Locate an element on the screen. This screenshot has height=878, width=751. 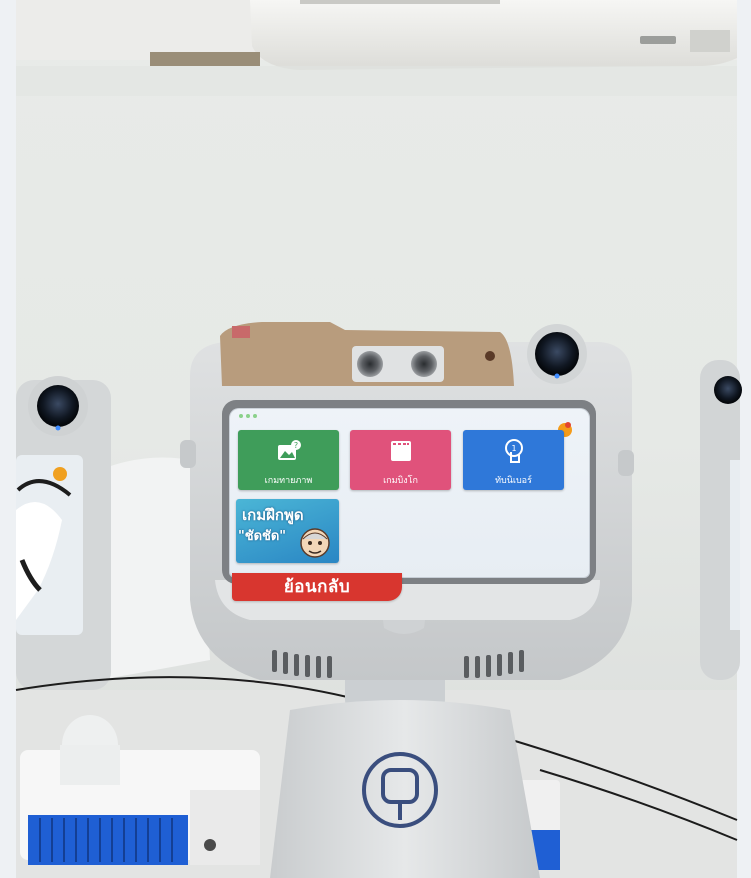
svg-text: 1 is located at coordinates (513, 448).